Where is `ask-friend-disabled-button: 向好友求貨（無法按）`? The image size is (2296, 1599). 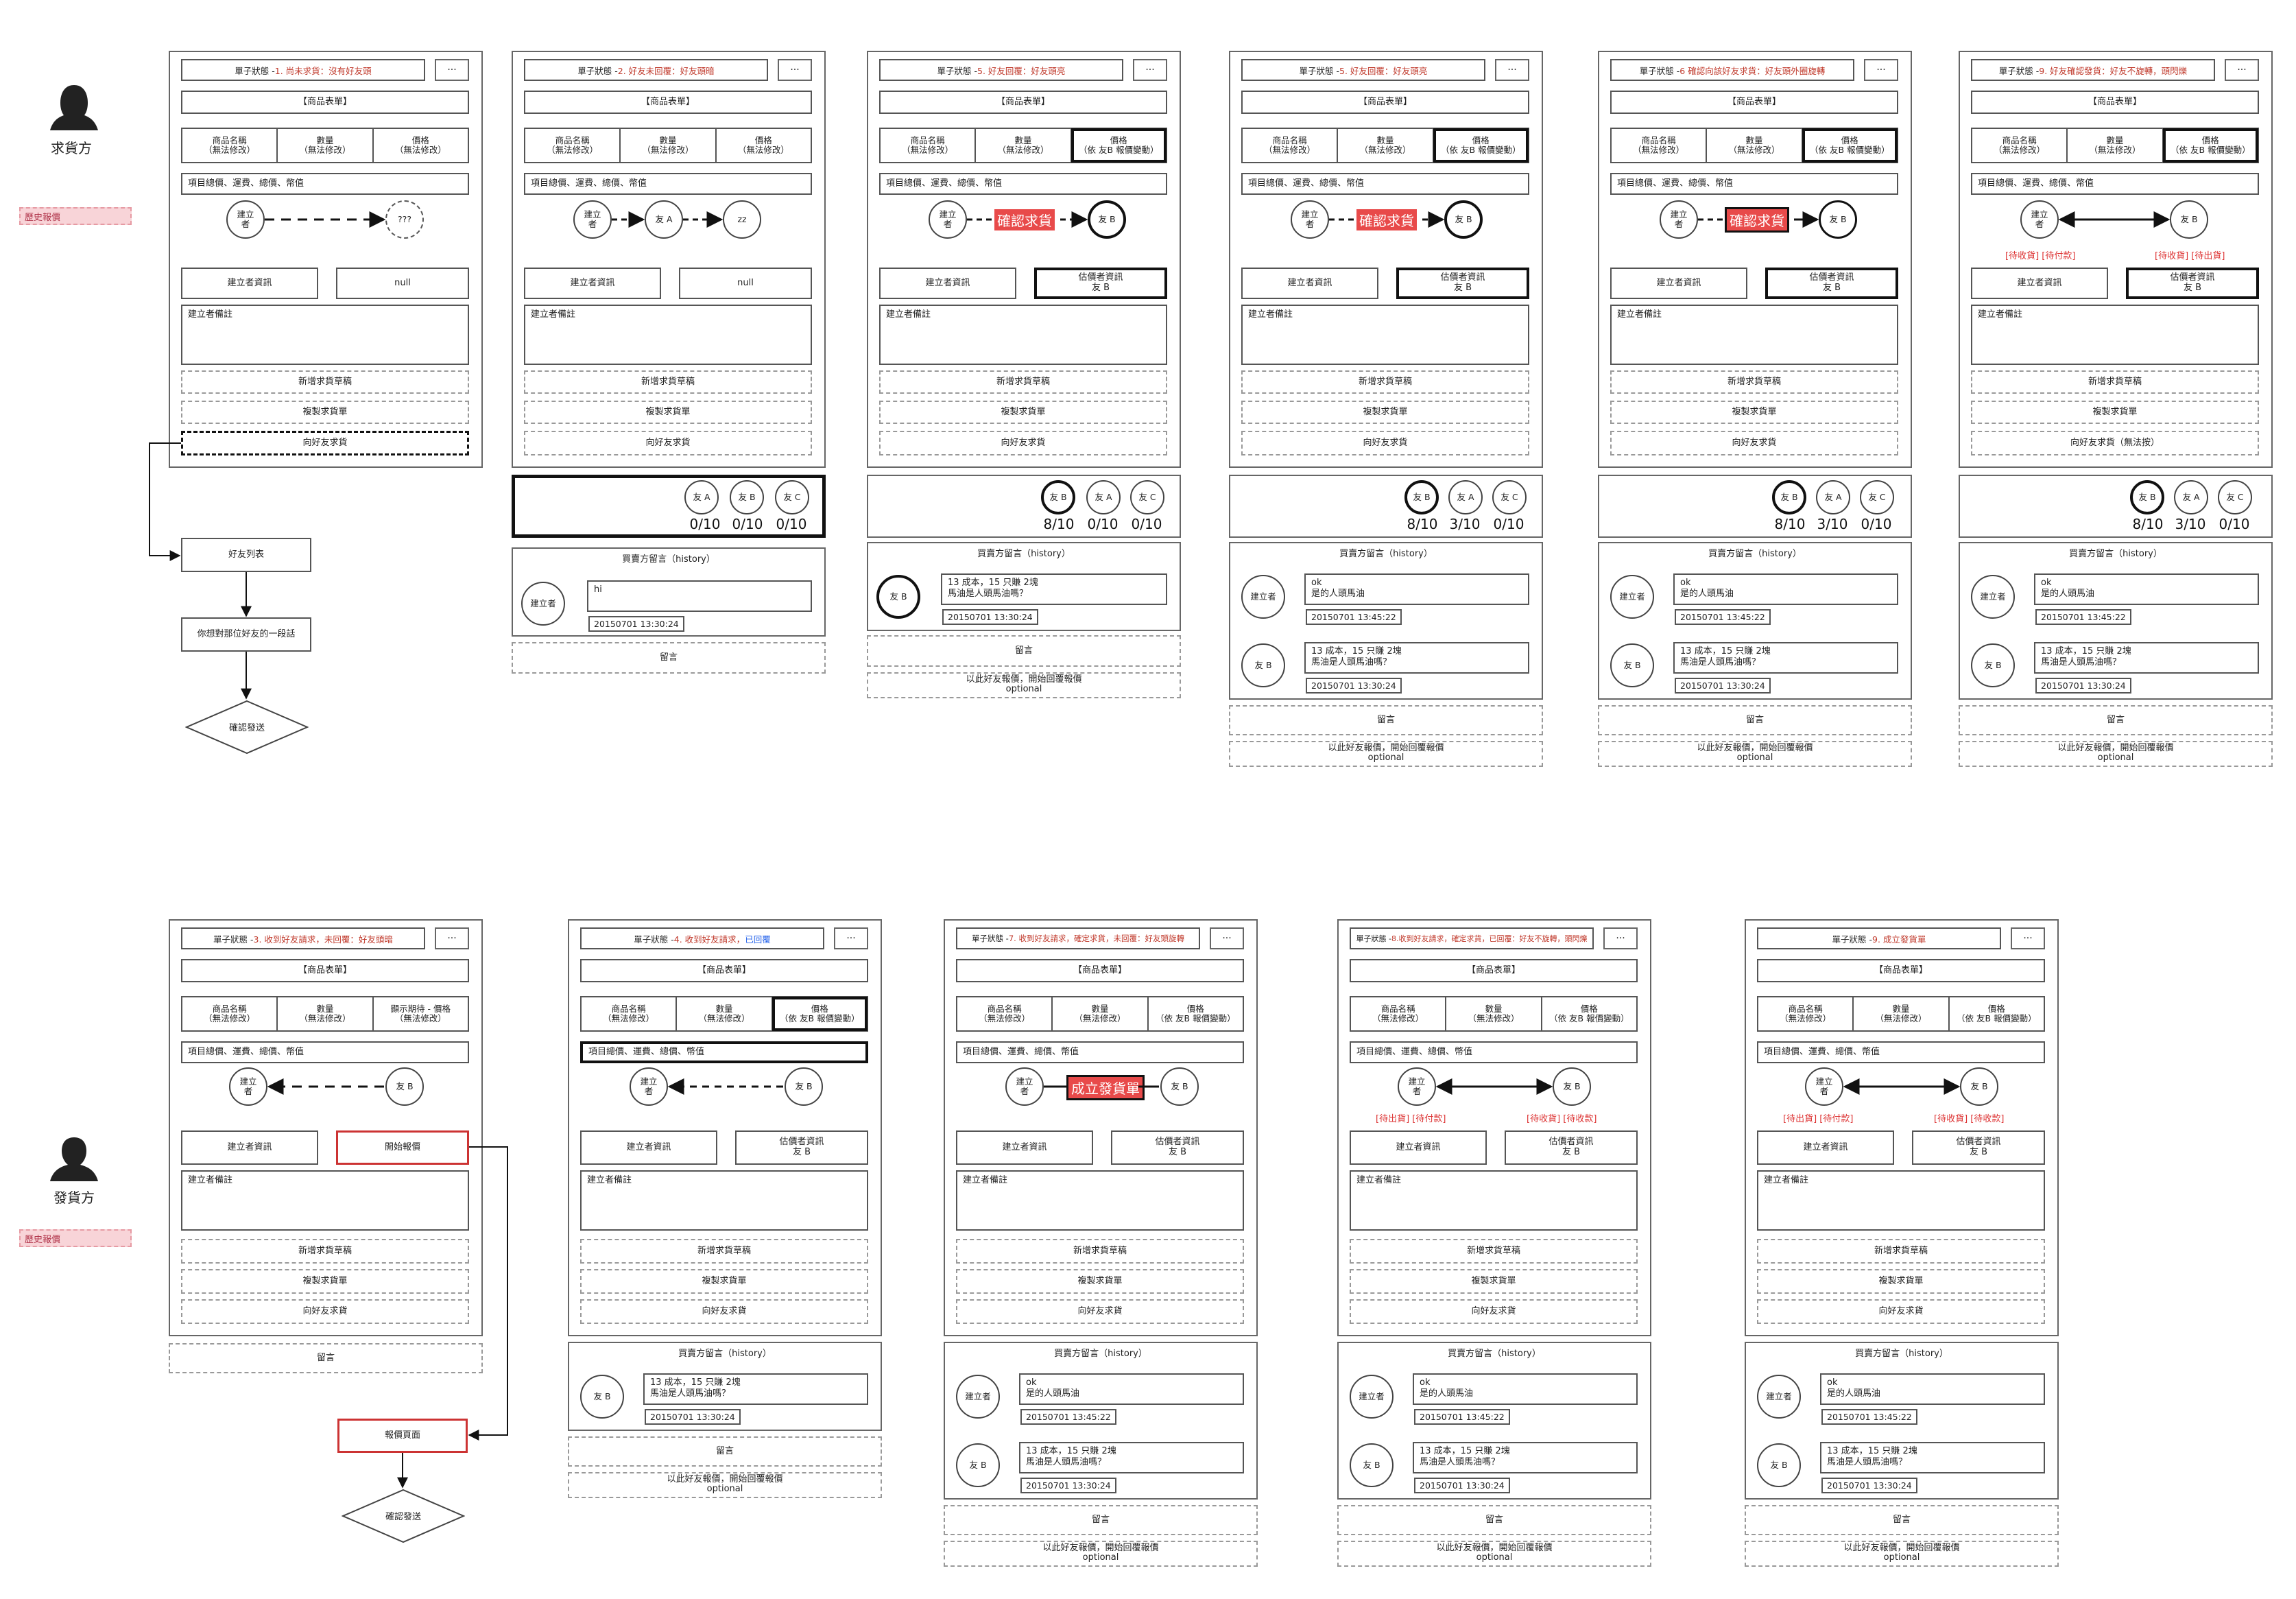 ask-friend-disabled-button: 向好友求貨（無法按） is located at coordinates (2115, 443).